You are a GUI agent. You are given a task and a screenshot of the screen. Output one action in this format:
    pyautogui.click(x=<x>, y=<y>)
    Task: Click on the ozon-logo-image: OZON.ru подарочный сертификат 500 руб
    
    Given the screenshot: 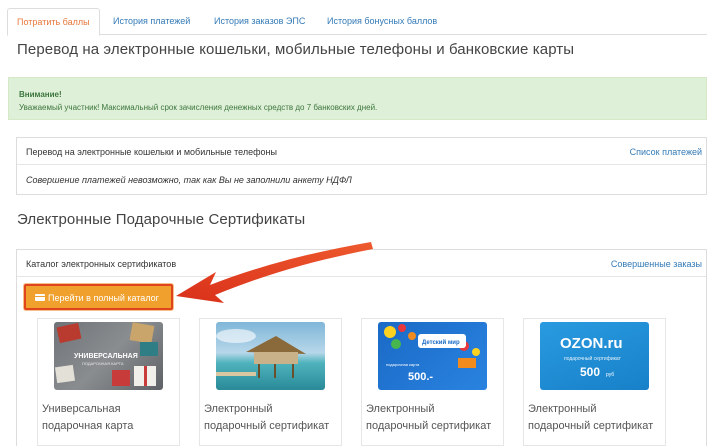 What is the action you would take?
    pyautogui.click(x=591, y=357)
    